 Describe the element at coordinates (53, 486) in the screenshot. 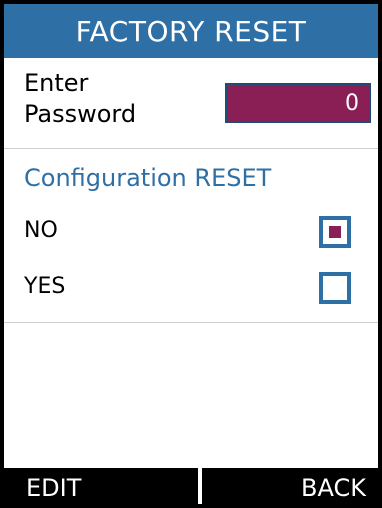

I see `edit-softkey: EDIT` at that location.